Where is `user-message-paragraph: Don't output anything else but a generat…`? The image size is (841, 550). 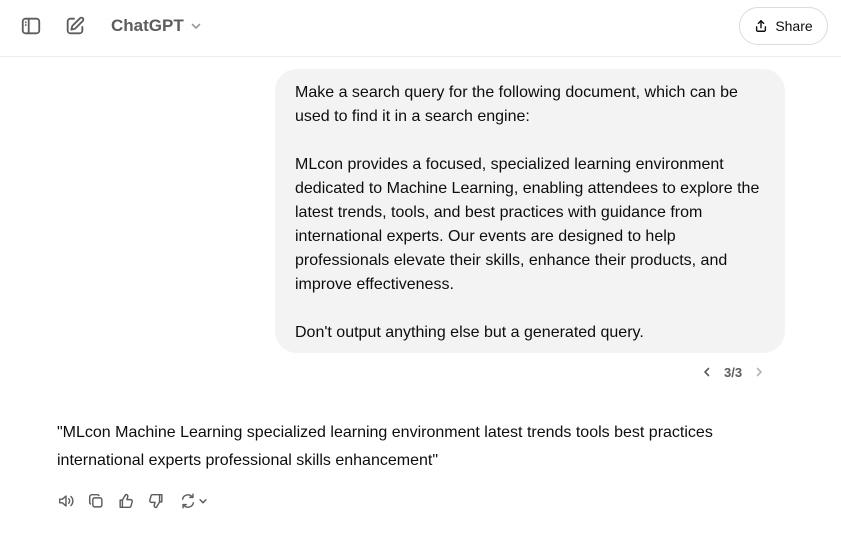
user-message-paragraph: Don't output anything else but a generat… is located at coordinates (469, 332).